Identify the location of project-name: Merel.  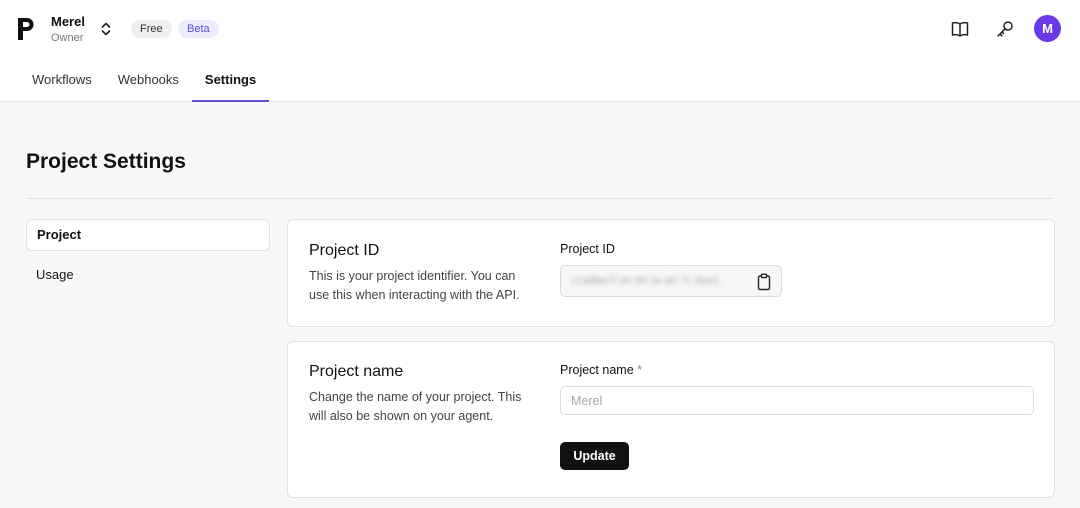
(68, 21).